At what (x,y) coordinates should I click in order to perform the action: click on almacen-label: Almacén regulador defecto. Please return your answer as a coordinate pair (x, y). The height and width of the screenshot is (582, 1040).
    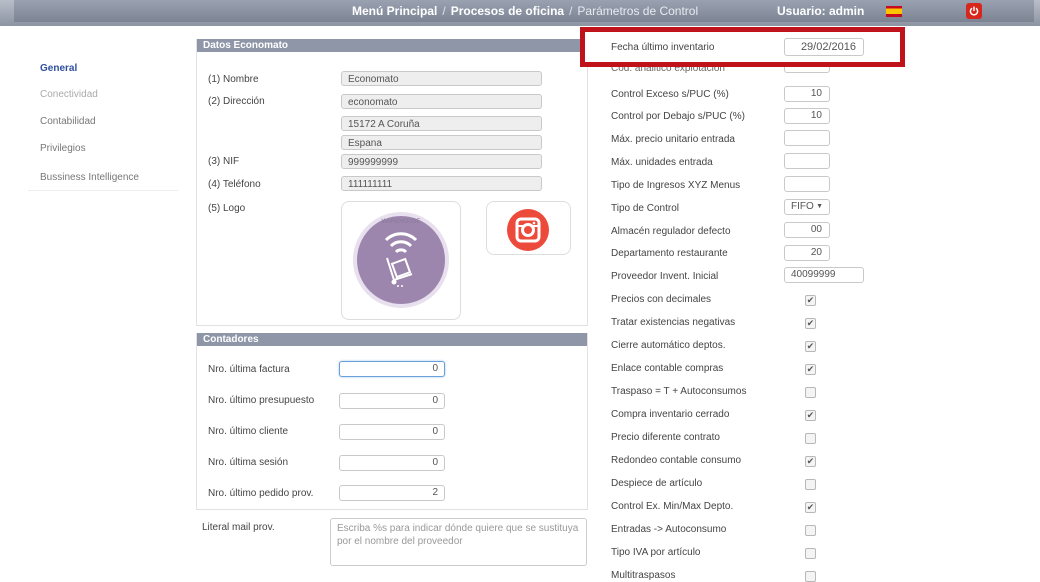
    Looking at the image, I should click on (671, 231).